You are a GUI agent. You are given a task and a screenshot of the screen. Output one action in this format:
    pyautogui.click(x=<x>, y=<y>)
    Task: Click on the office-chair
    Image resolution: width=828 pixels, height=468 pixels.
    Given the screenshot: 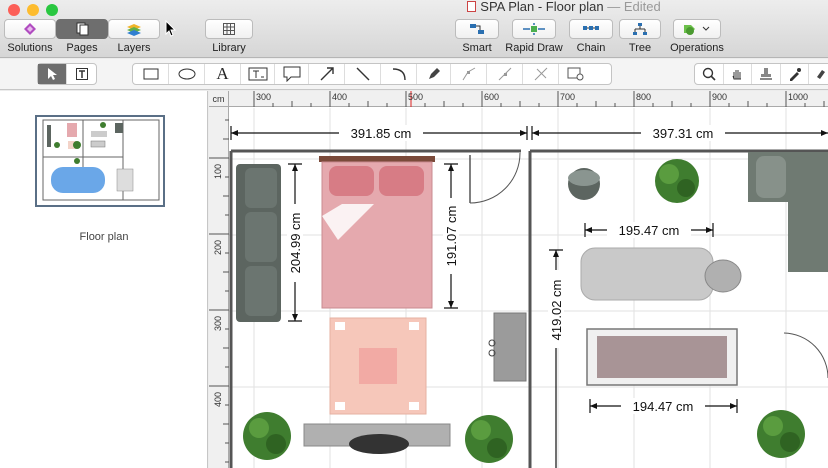 What is the action you would take?
    pyautogui.click(x=584, y=184)
    